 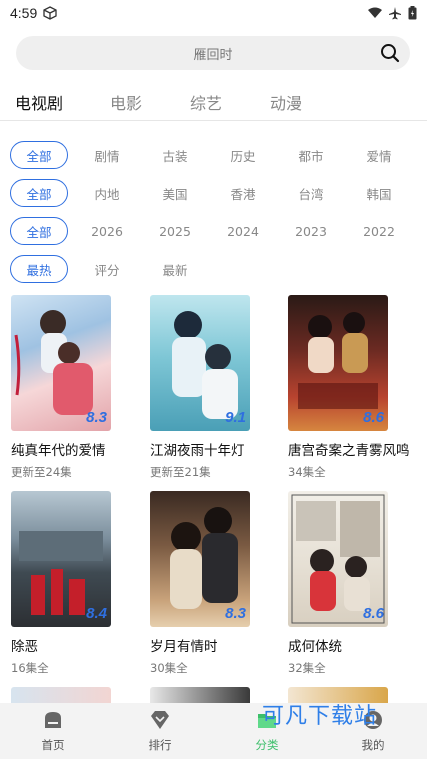 What do you see at coordinates (200, 645) in the screenshot?
I see `card-title: 岁月有情时` at bounding box center [200, 645].